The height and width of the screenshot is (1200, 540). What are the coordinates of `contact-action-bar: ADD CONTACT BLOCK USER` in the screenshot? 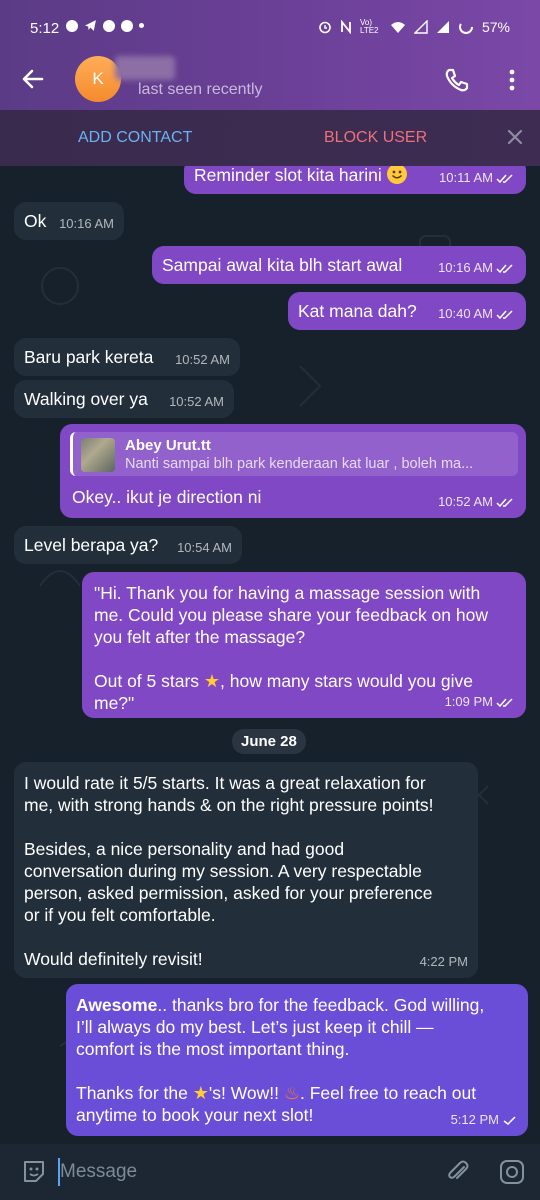 It's located at (270, 138).